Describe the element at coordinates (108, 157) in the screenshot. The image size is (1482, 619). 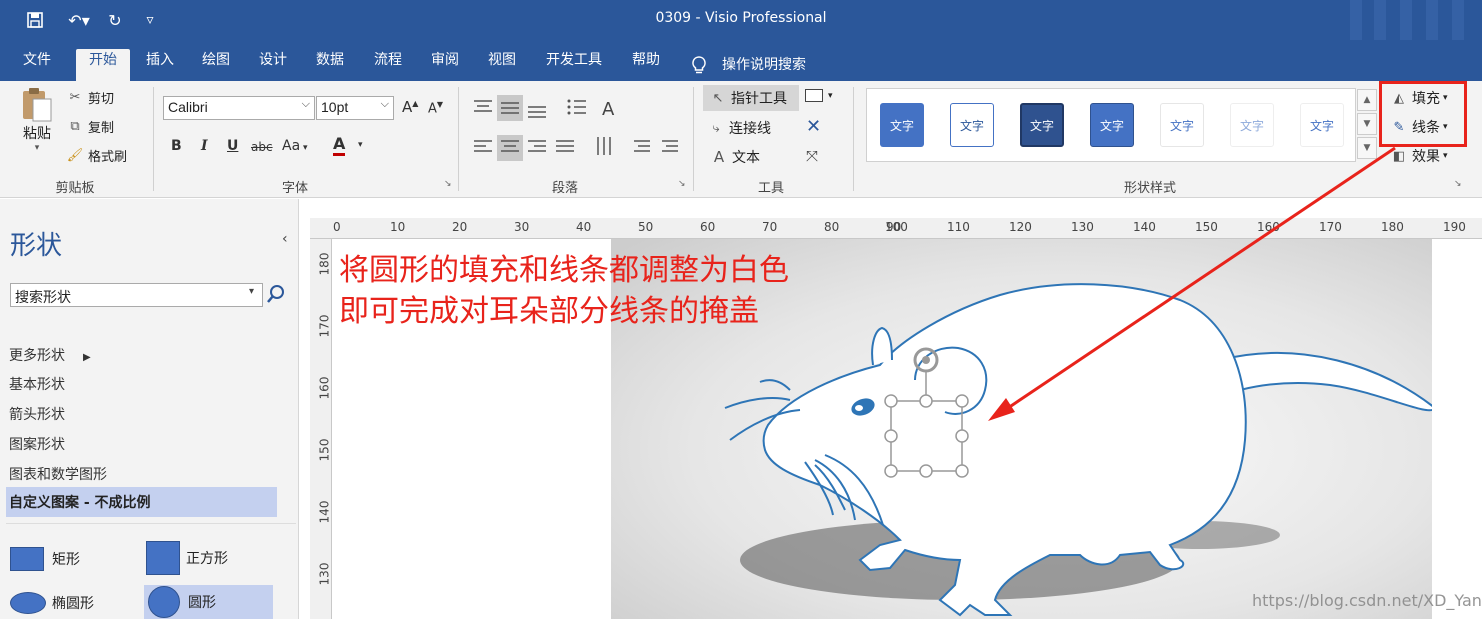
I see `format-painter-label: 格式刷` at that location.